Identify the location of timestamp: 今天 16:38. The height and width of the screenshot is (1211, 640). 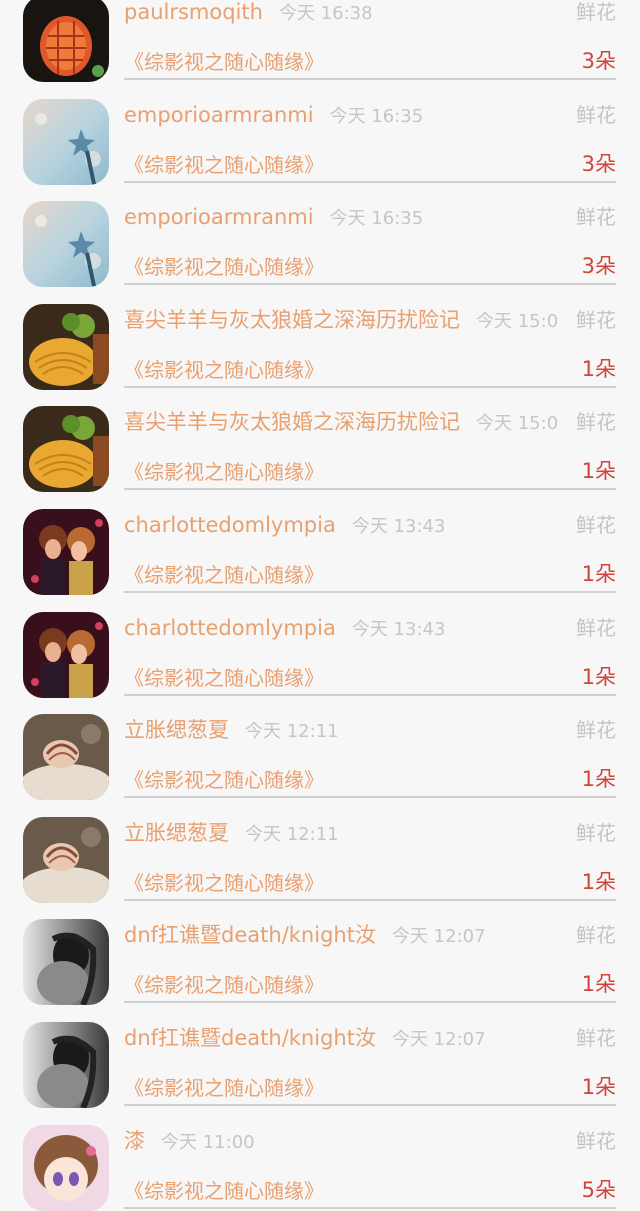
(325, 13).